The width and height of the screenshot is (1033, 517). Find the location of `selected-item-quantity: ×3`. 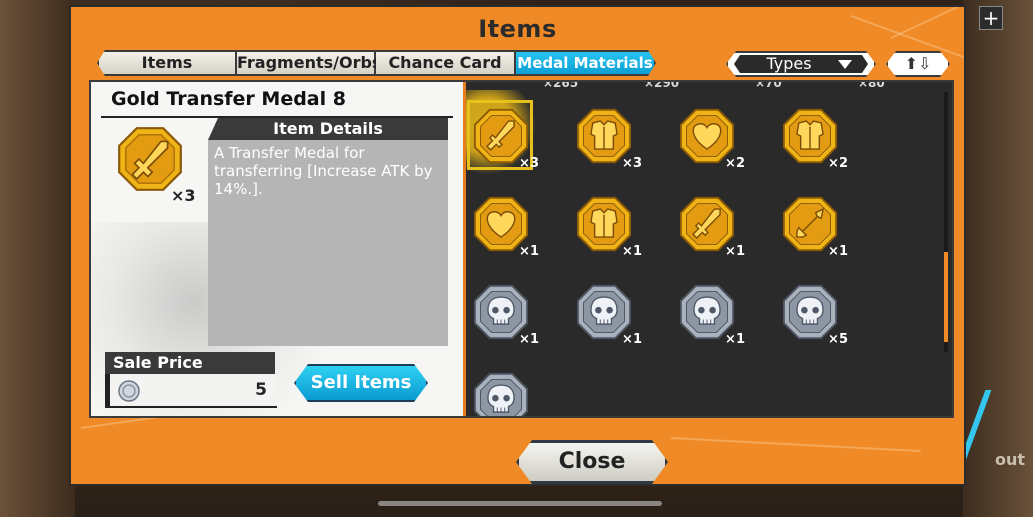

selected-item-quantity: ×3 is located at coordinates (183, 195).